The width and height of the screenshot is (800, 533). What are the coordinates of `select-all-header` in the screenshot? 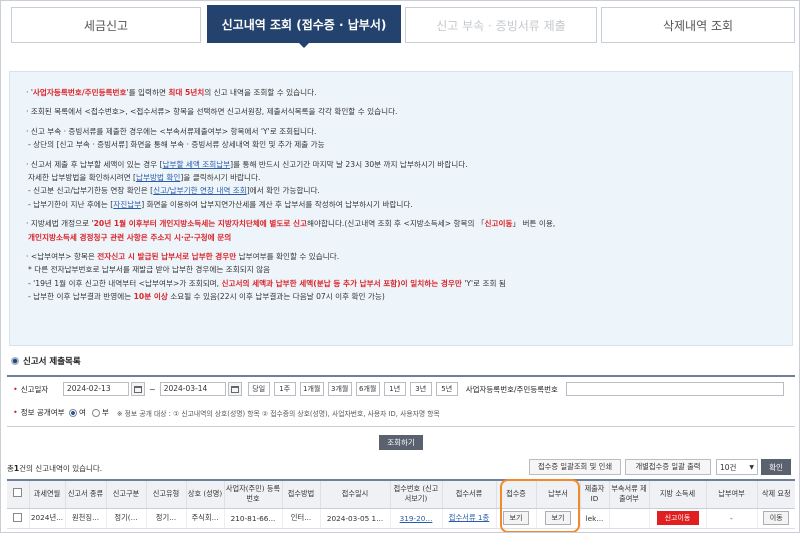 It's located at (18, 494).